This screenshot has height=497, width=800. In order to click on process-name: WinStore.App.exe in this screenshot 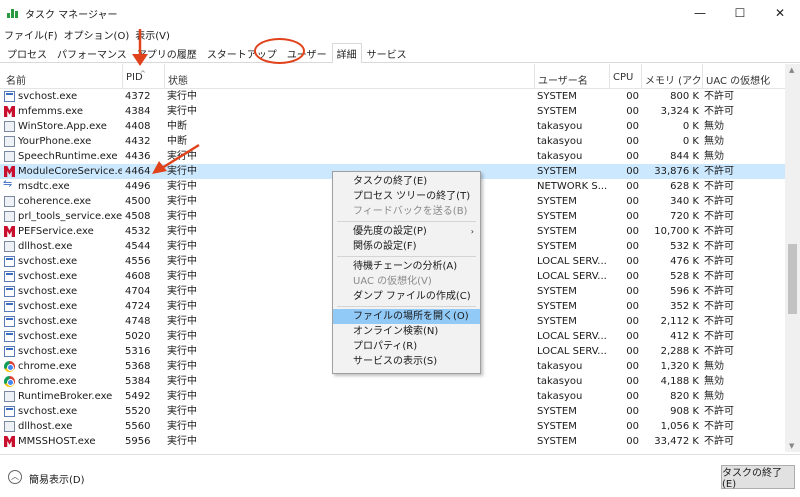, I will do `click(62, 126)`.